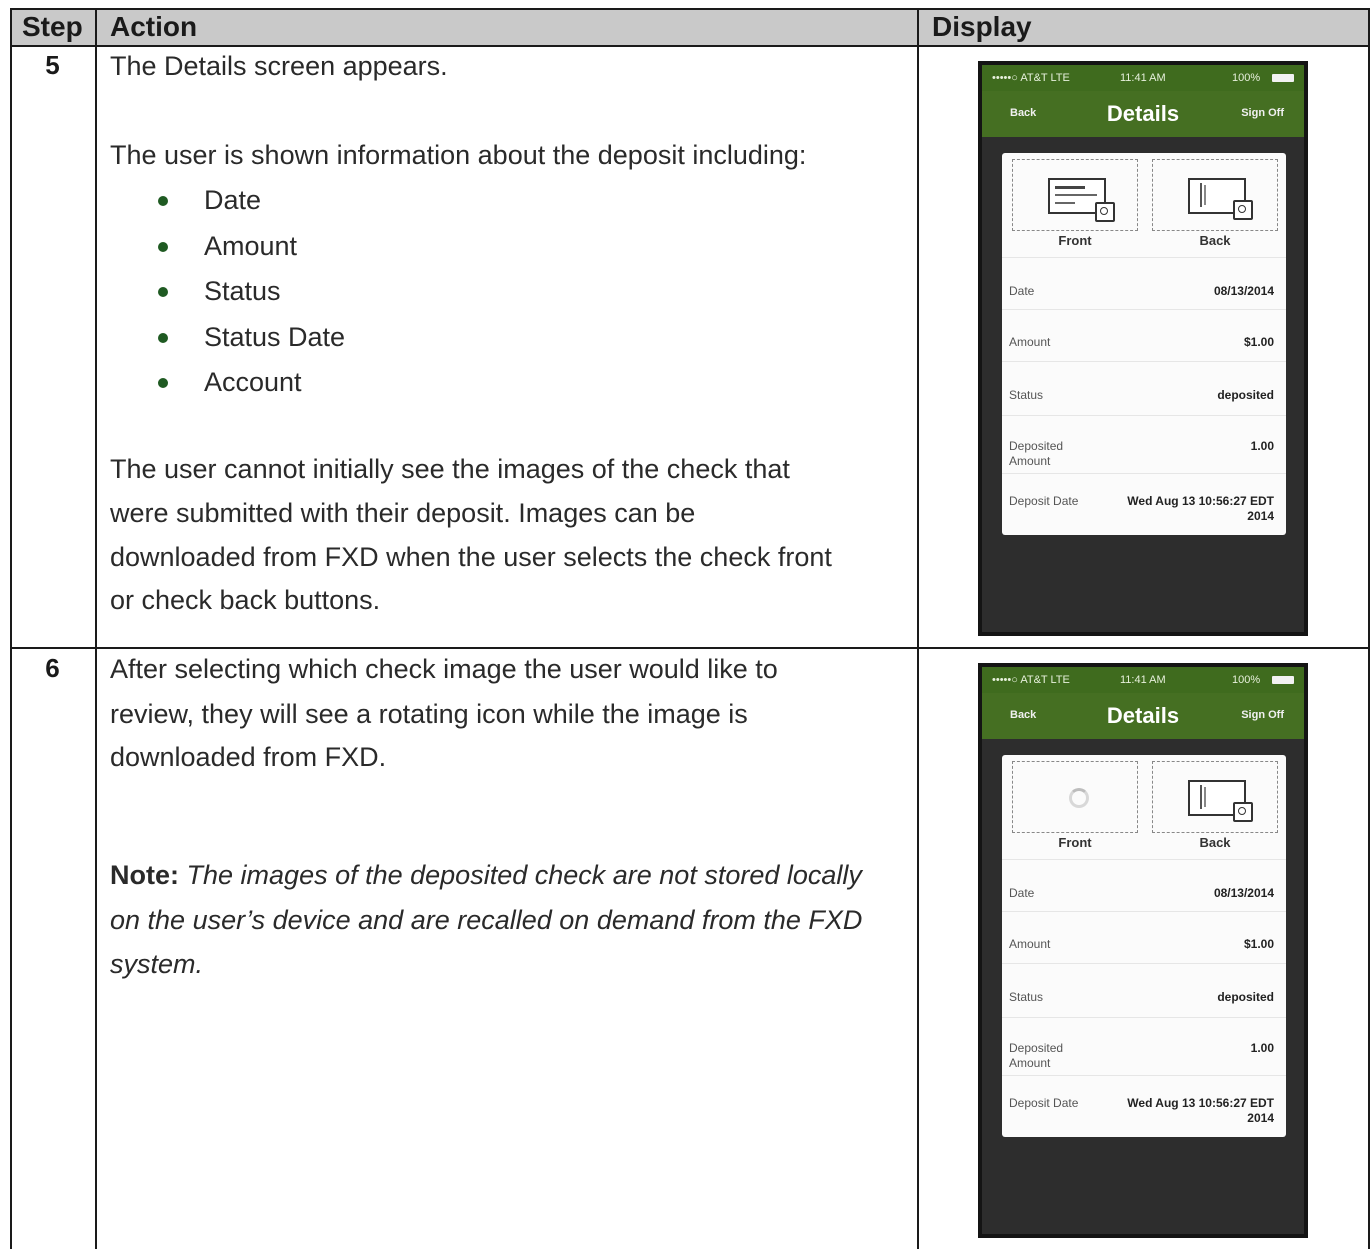 The height and width of the screenshot is (1249, 1372). I want to click on list-item: Amount, so click(250, 247).